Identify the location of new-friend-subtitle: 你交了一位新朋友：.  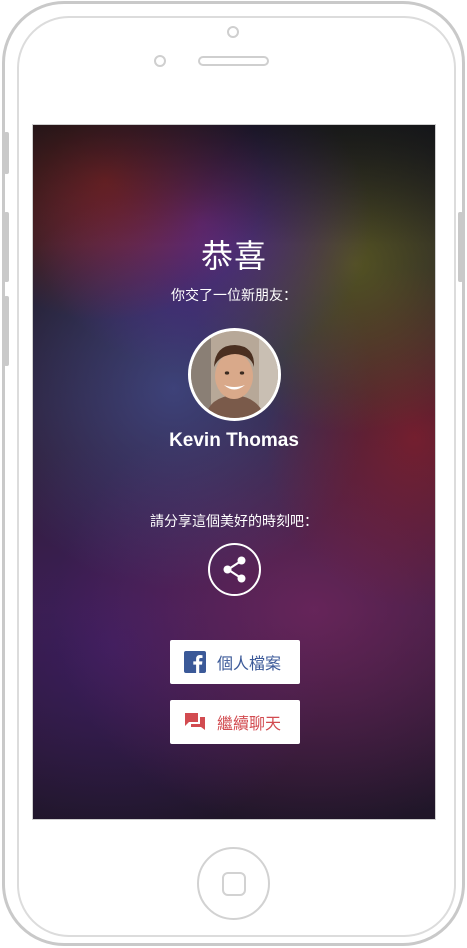
(234, 296).